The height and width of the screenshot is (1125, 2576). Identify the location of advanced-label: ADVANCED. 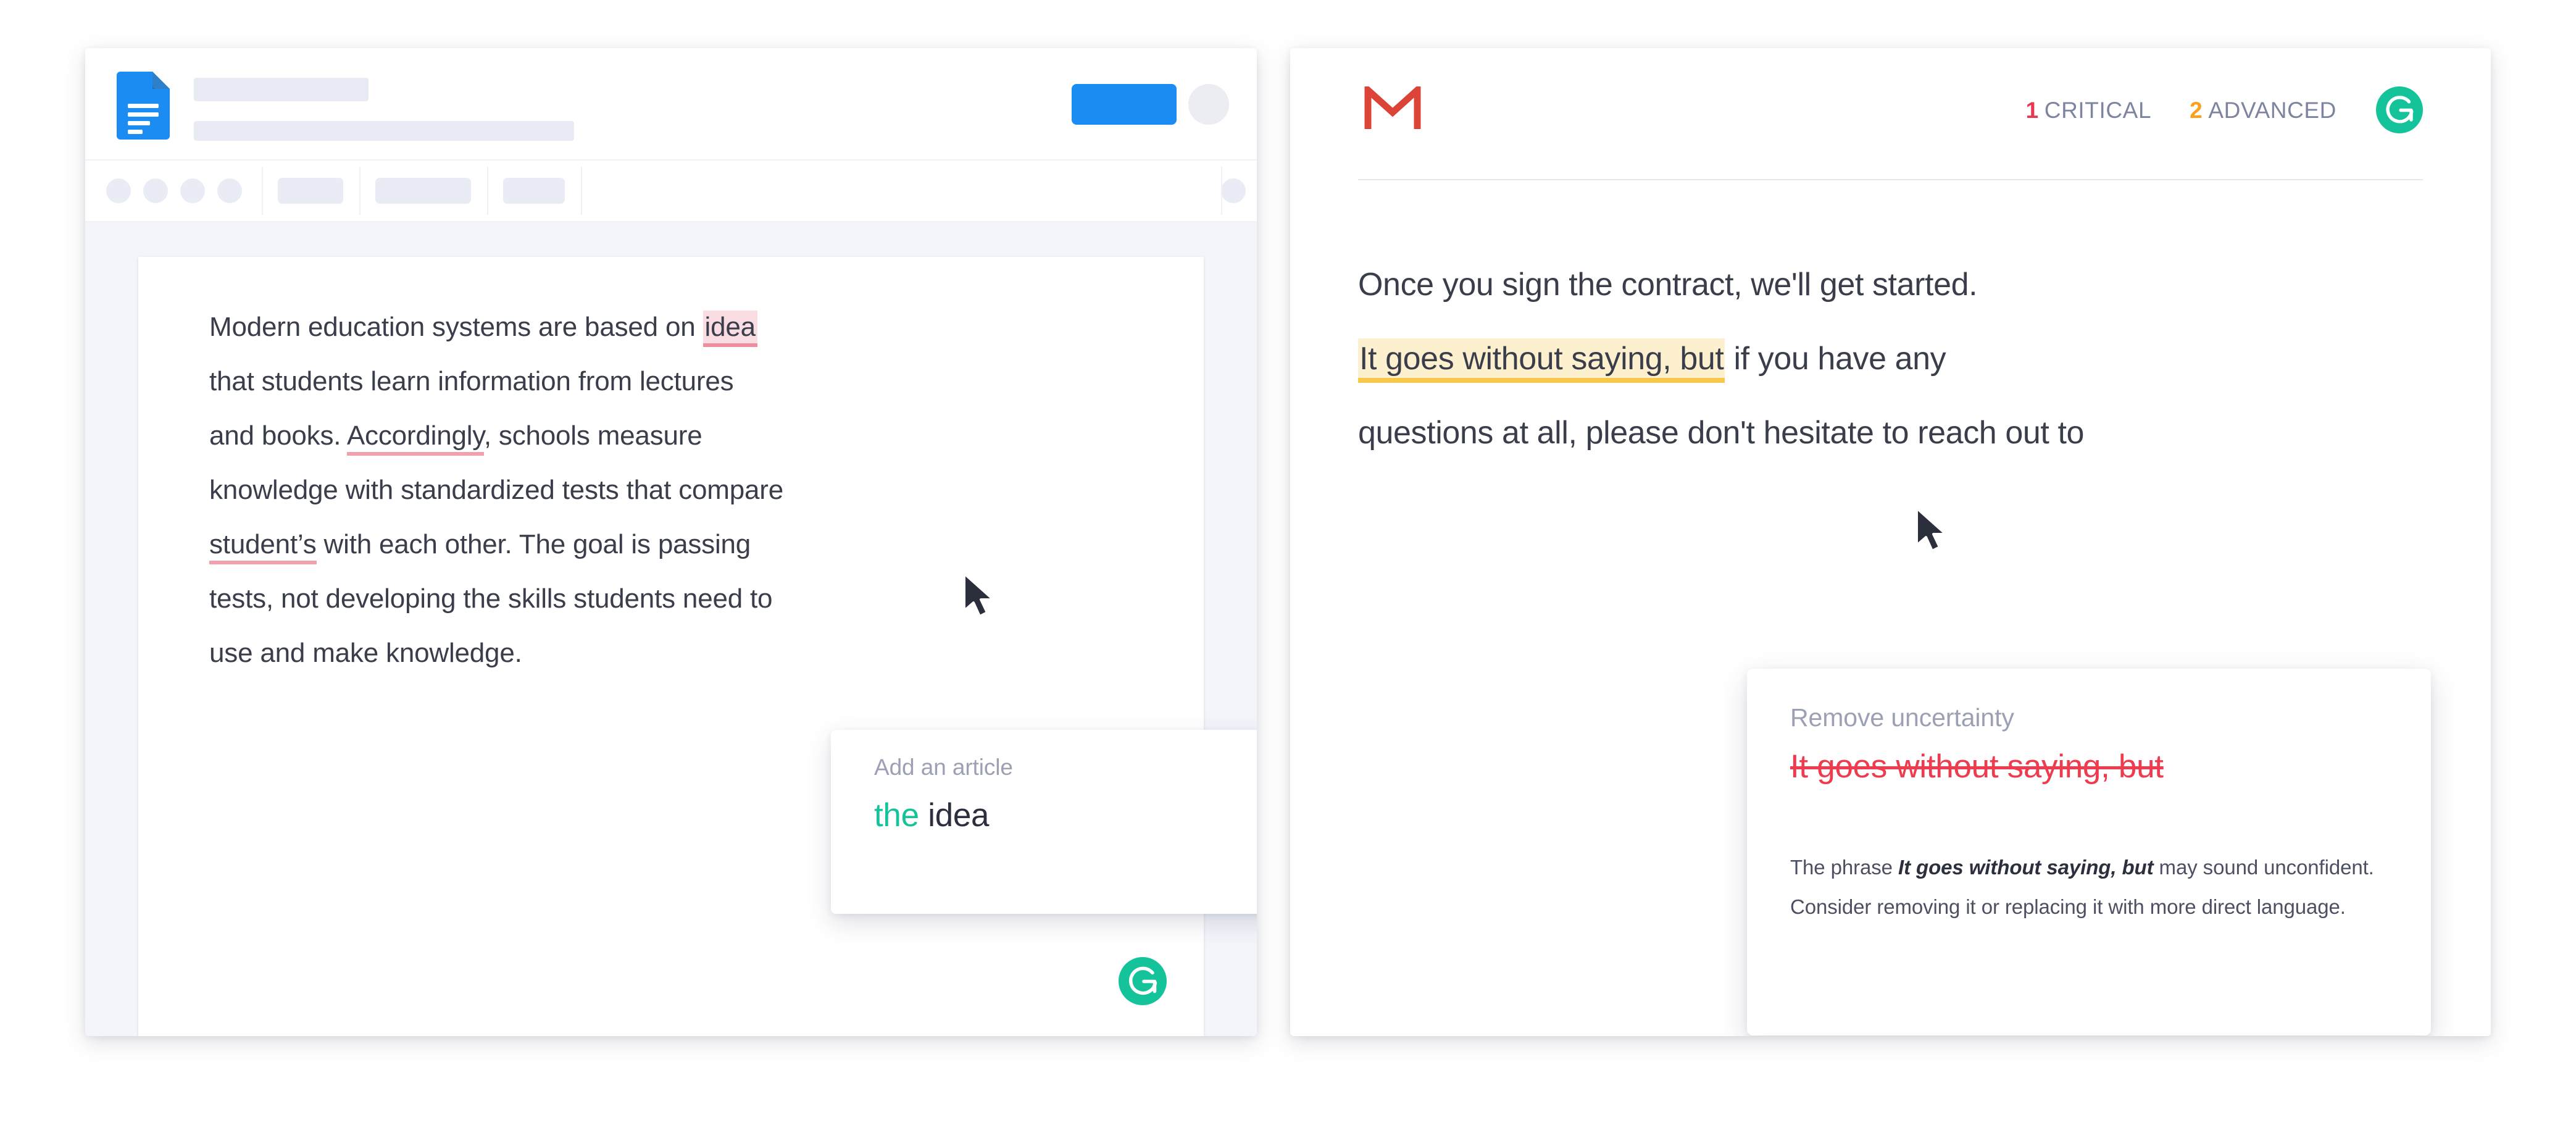
(2272, 110).